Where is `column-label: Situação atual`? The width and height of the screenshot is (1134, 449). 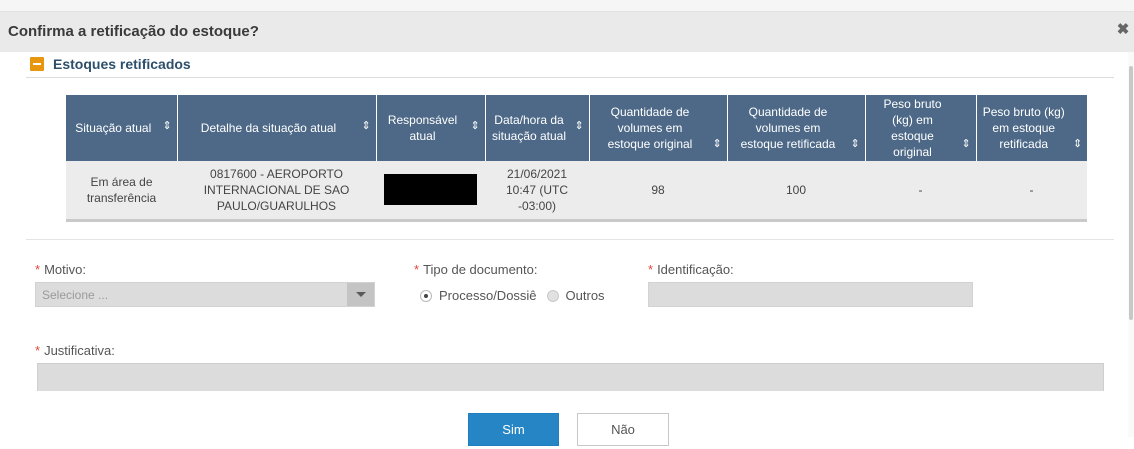 column-label: Situação atual is located at coordinates (113, 128).